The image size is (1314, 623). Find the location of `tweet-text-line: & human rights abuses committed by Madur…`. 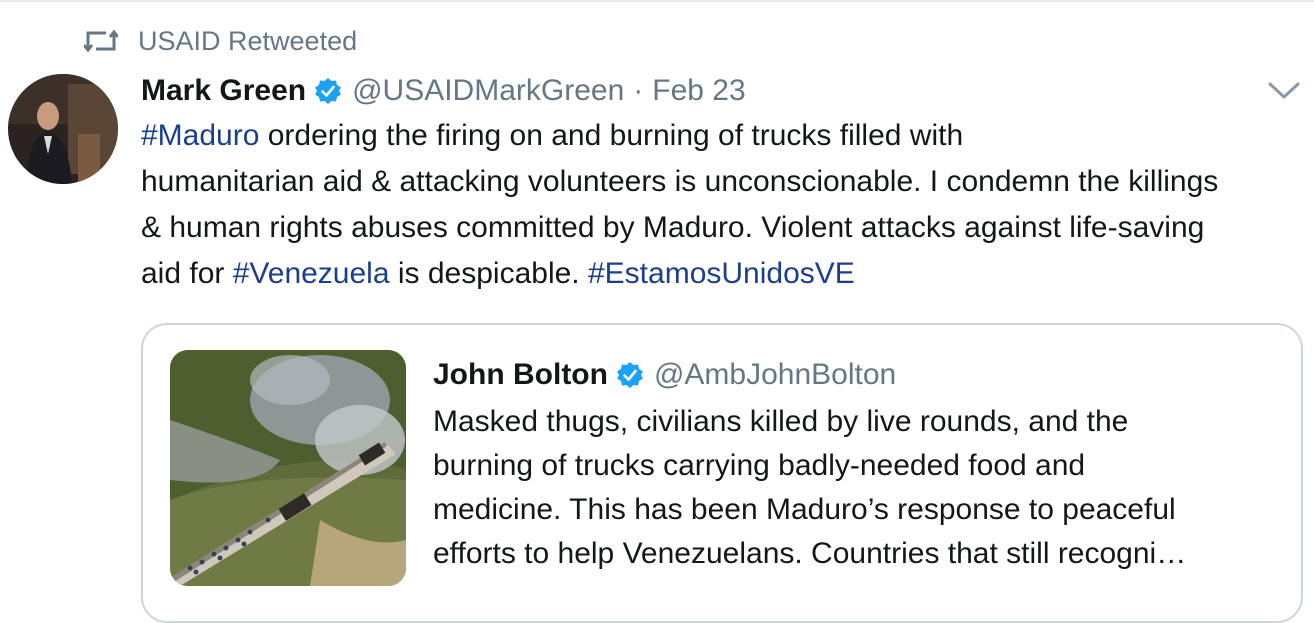

tweet-text-line: & human rights abuses committed by Madur… is located at coordinates (726, 228).